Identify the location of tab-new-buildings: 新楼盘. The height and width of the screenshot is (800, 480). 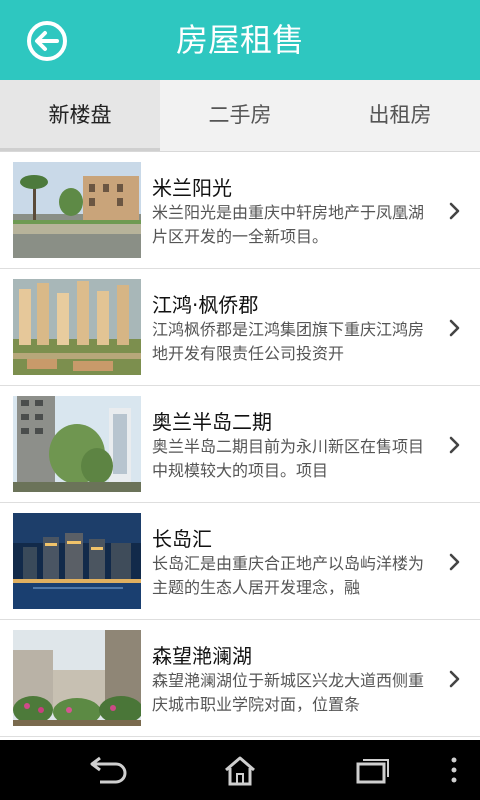
(80, 115).